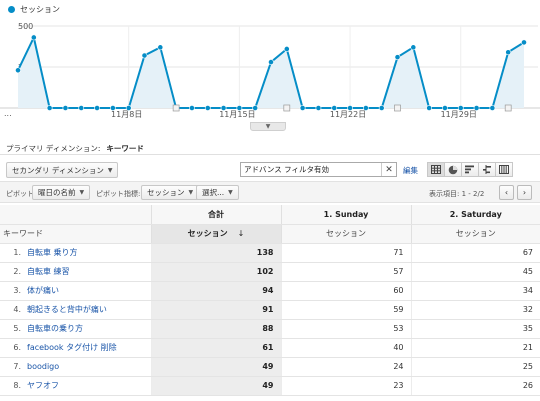  I want to click on x-tick-label: 11月8日, so click(126, 114).